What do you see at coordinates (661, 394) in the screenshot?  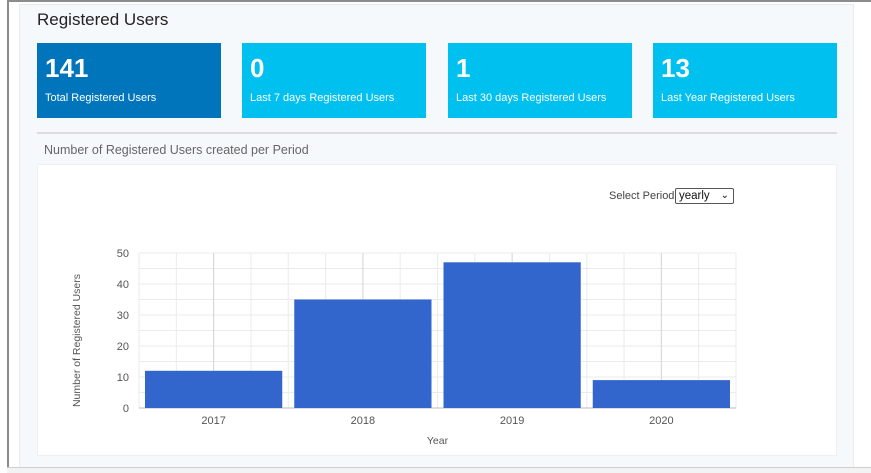 I see `bar-2020` at bounding box center [661, 394].